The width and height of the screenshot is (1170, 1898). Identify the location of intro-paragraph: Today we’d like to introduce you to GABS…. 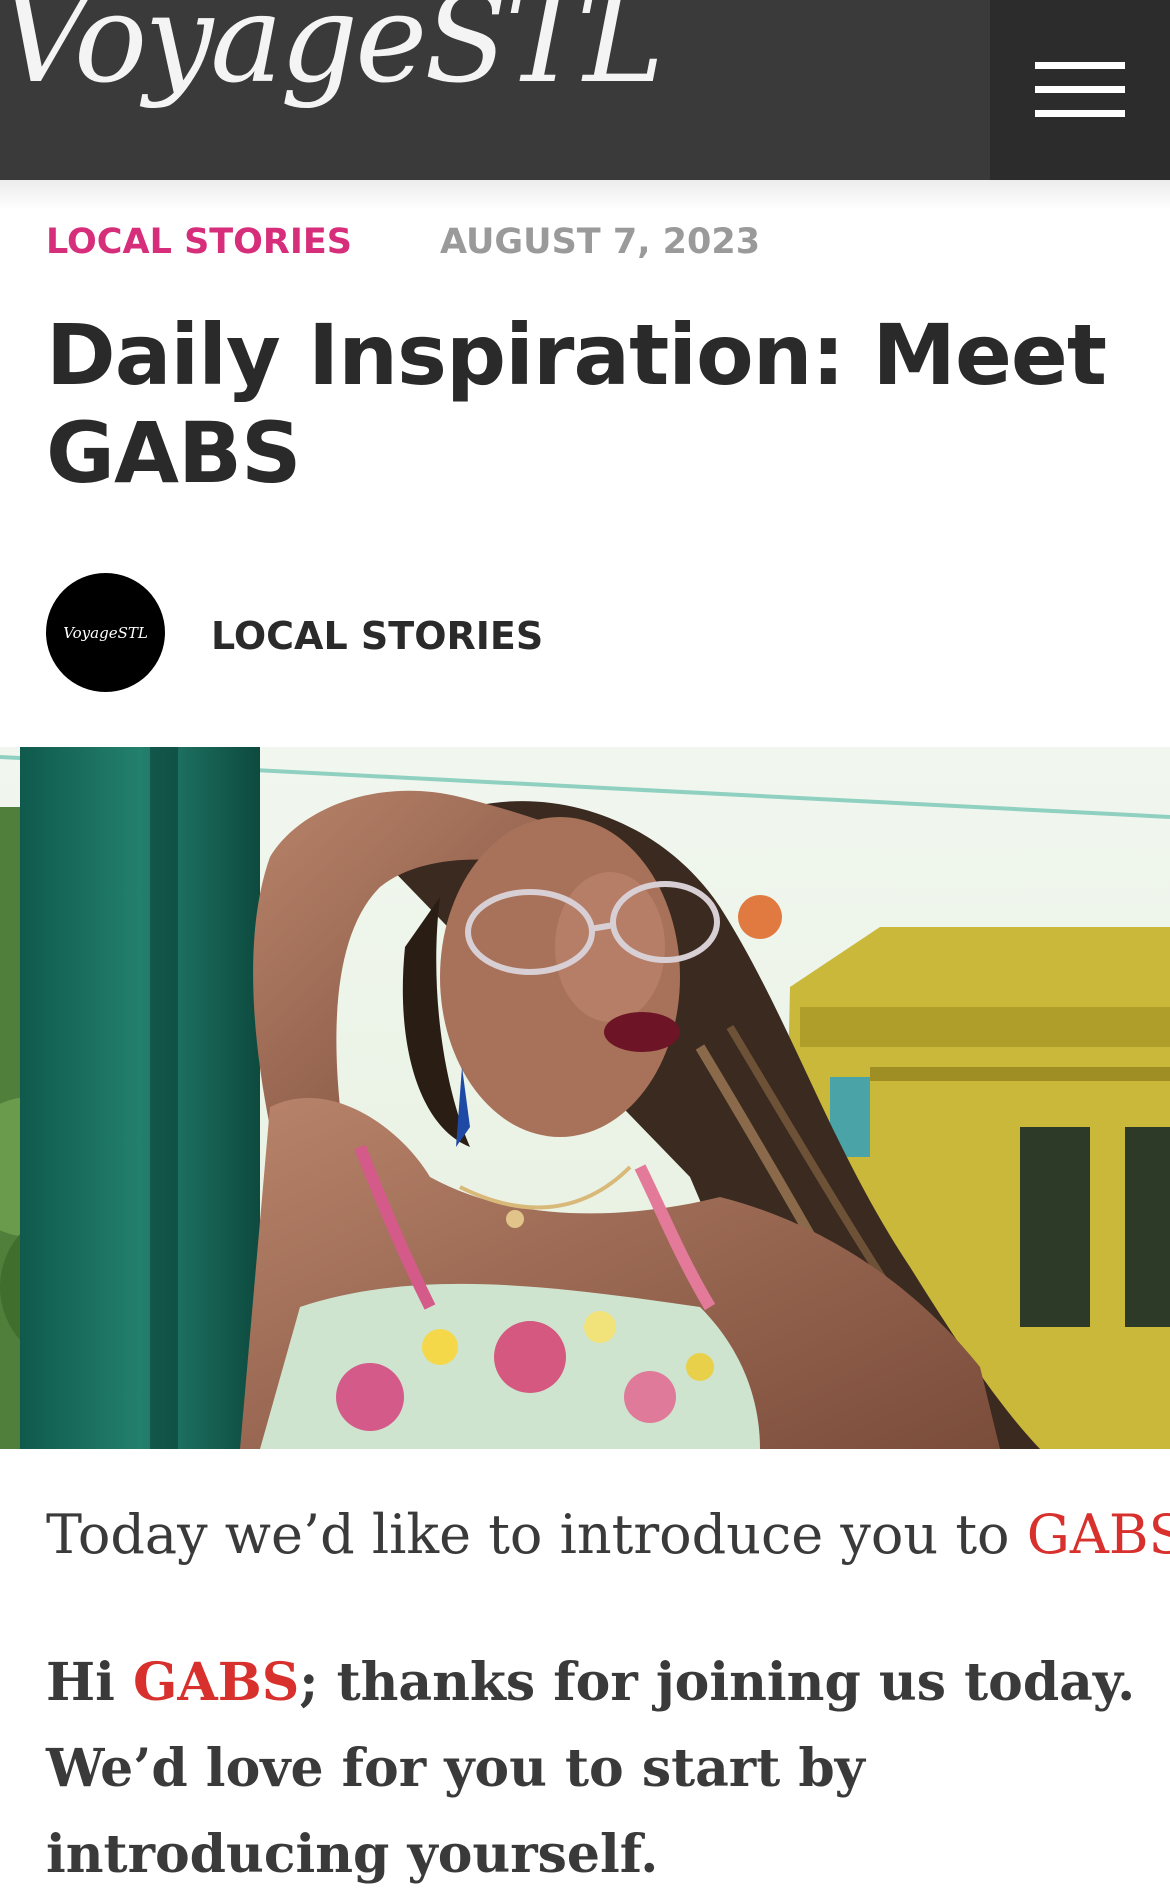
(608, 1535).